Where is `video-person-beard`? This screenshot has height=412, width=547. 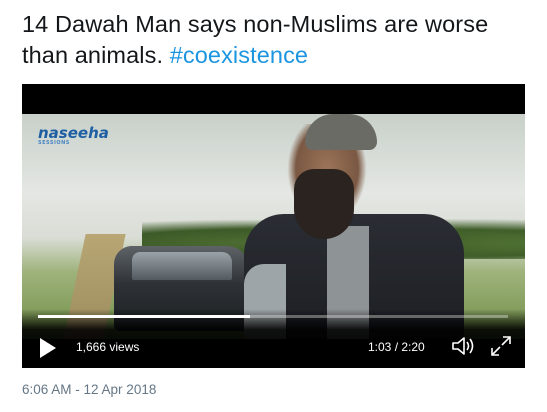 video-person-beard is located at coordinates (324, 204).